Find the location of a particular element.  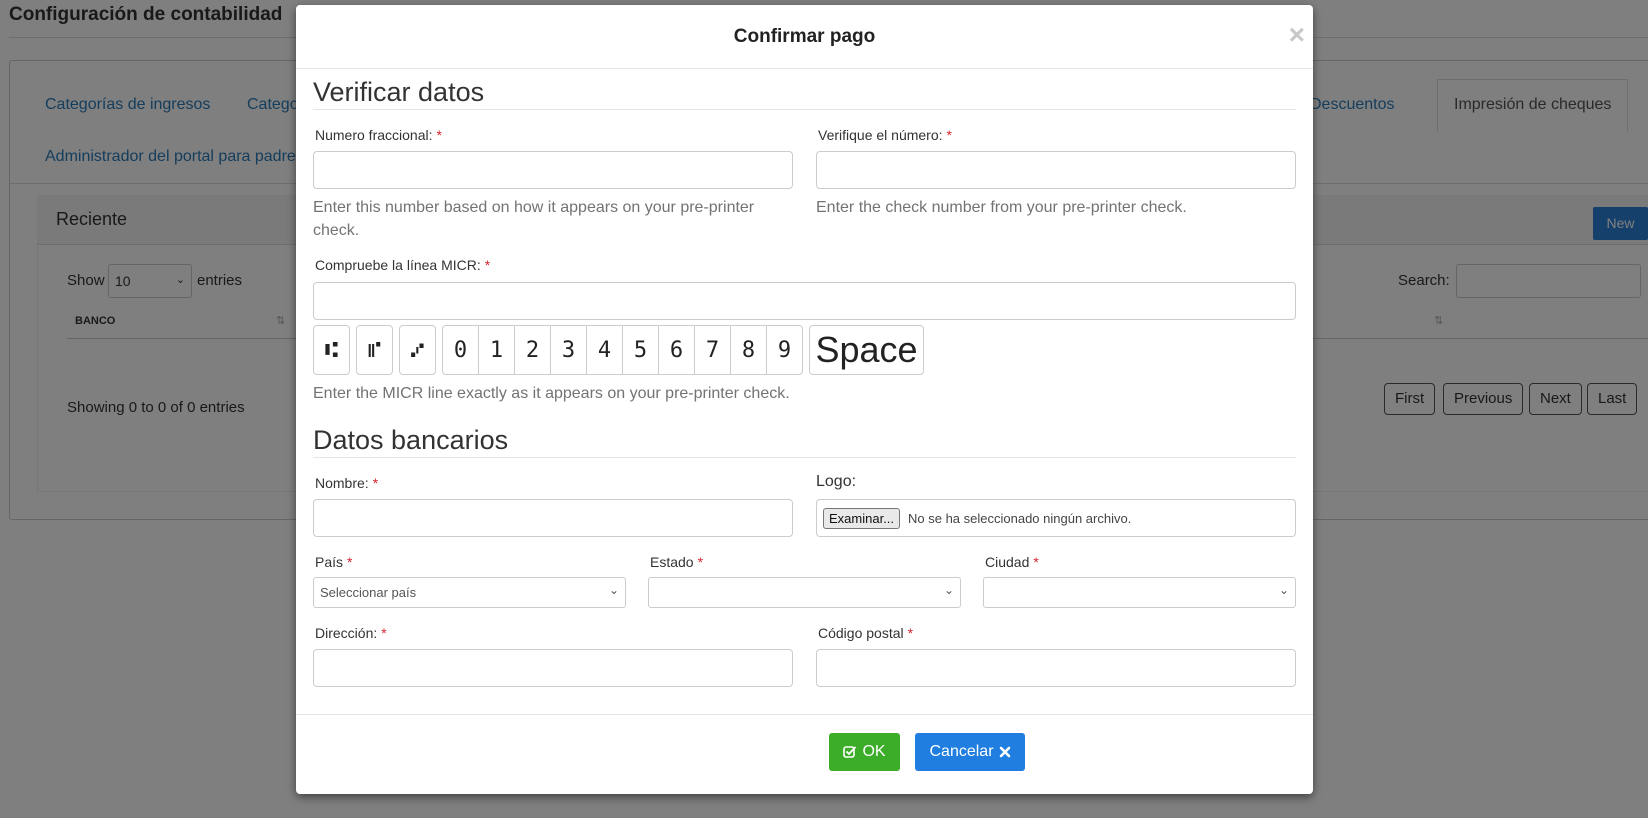

cancel-label: Cancelar is located at coordinates (961, 751).